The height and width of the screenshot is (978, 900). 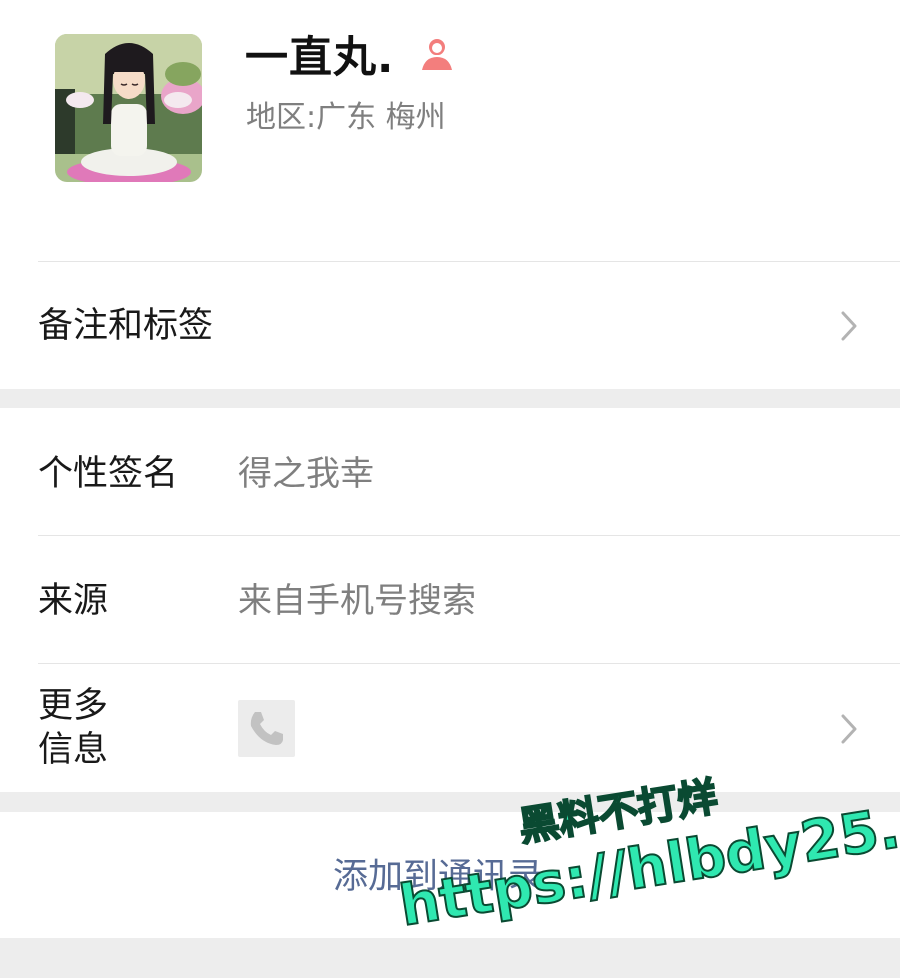 What do you see at coordinates (437, 54) in the screenshot?
I see `female-icon` at bounding box center [437, 54].